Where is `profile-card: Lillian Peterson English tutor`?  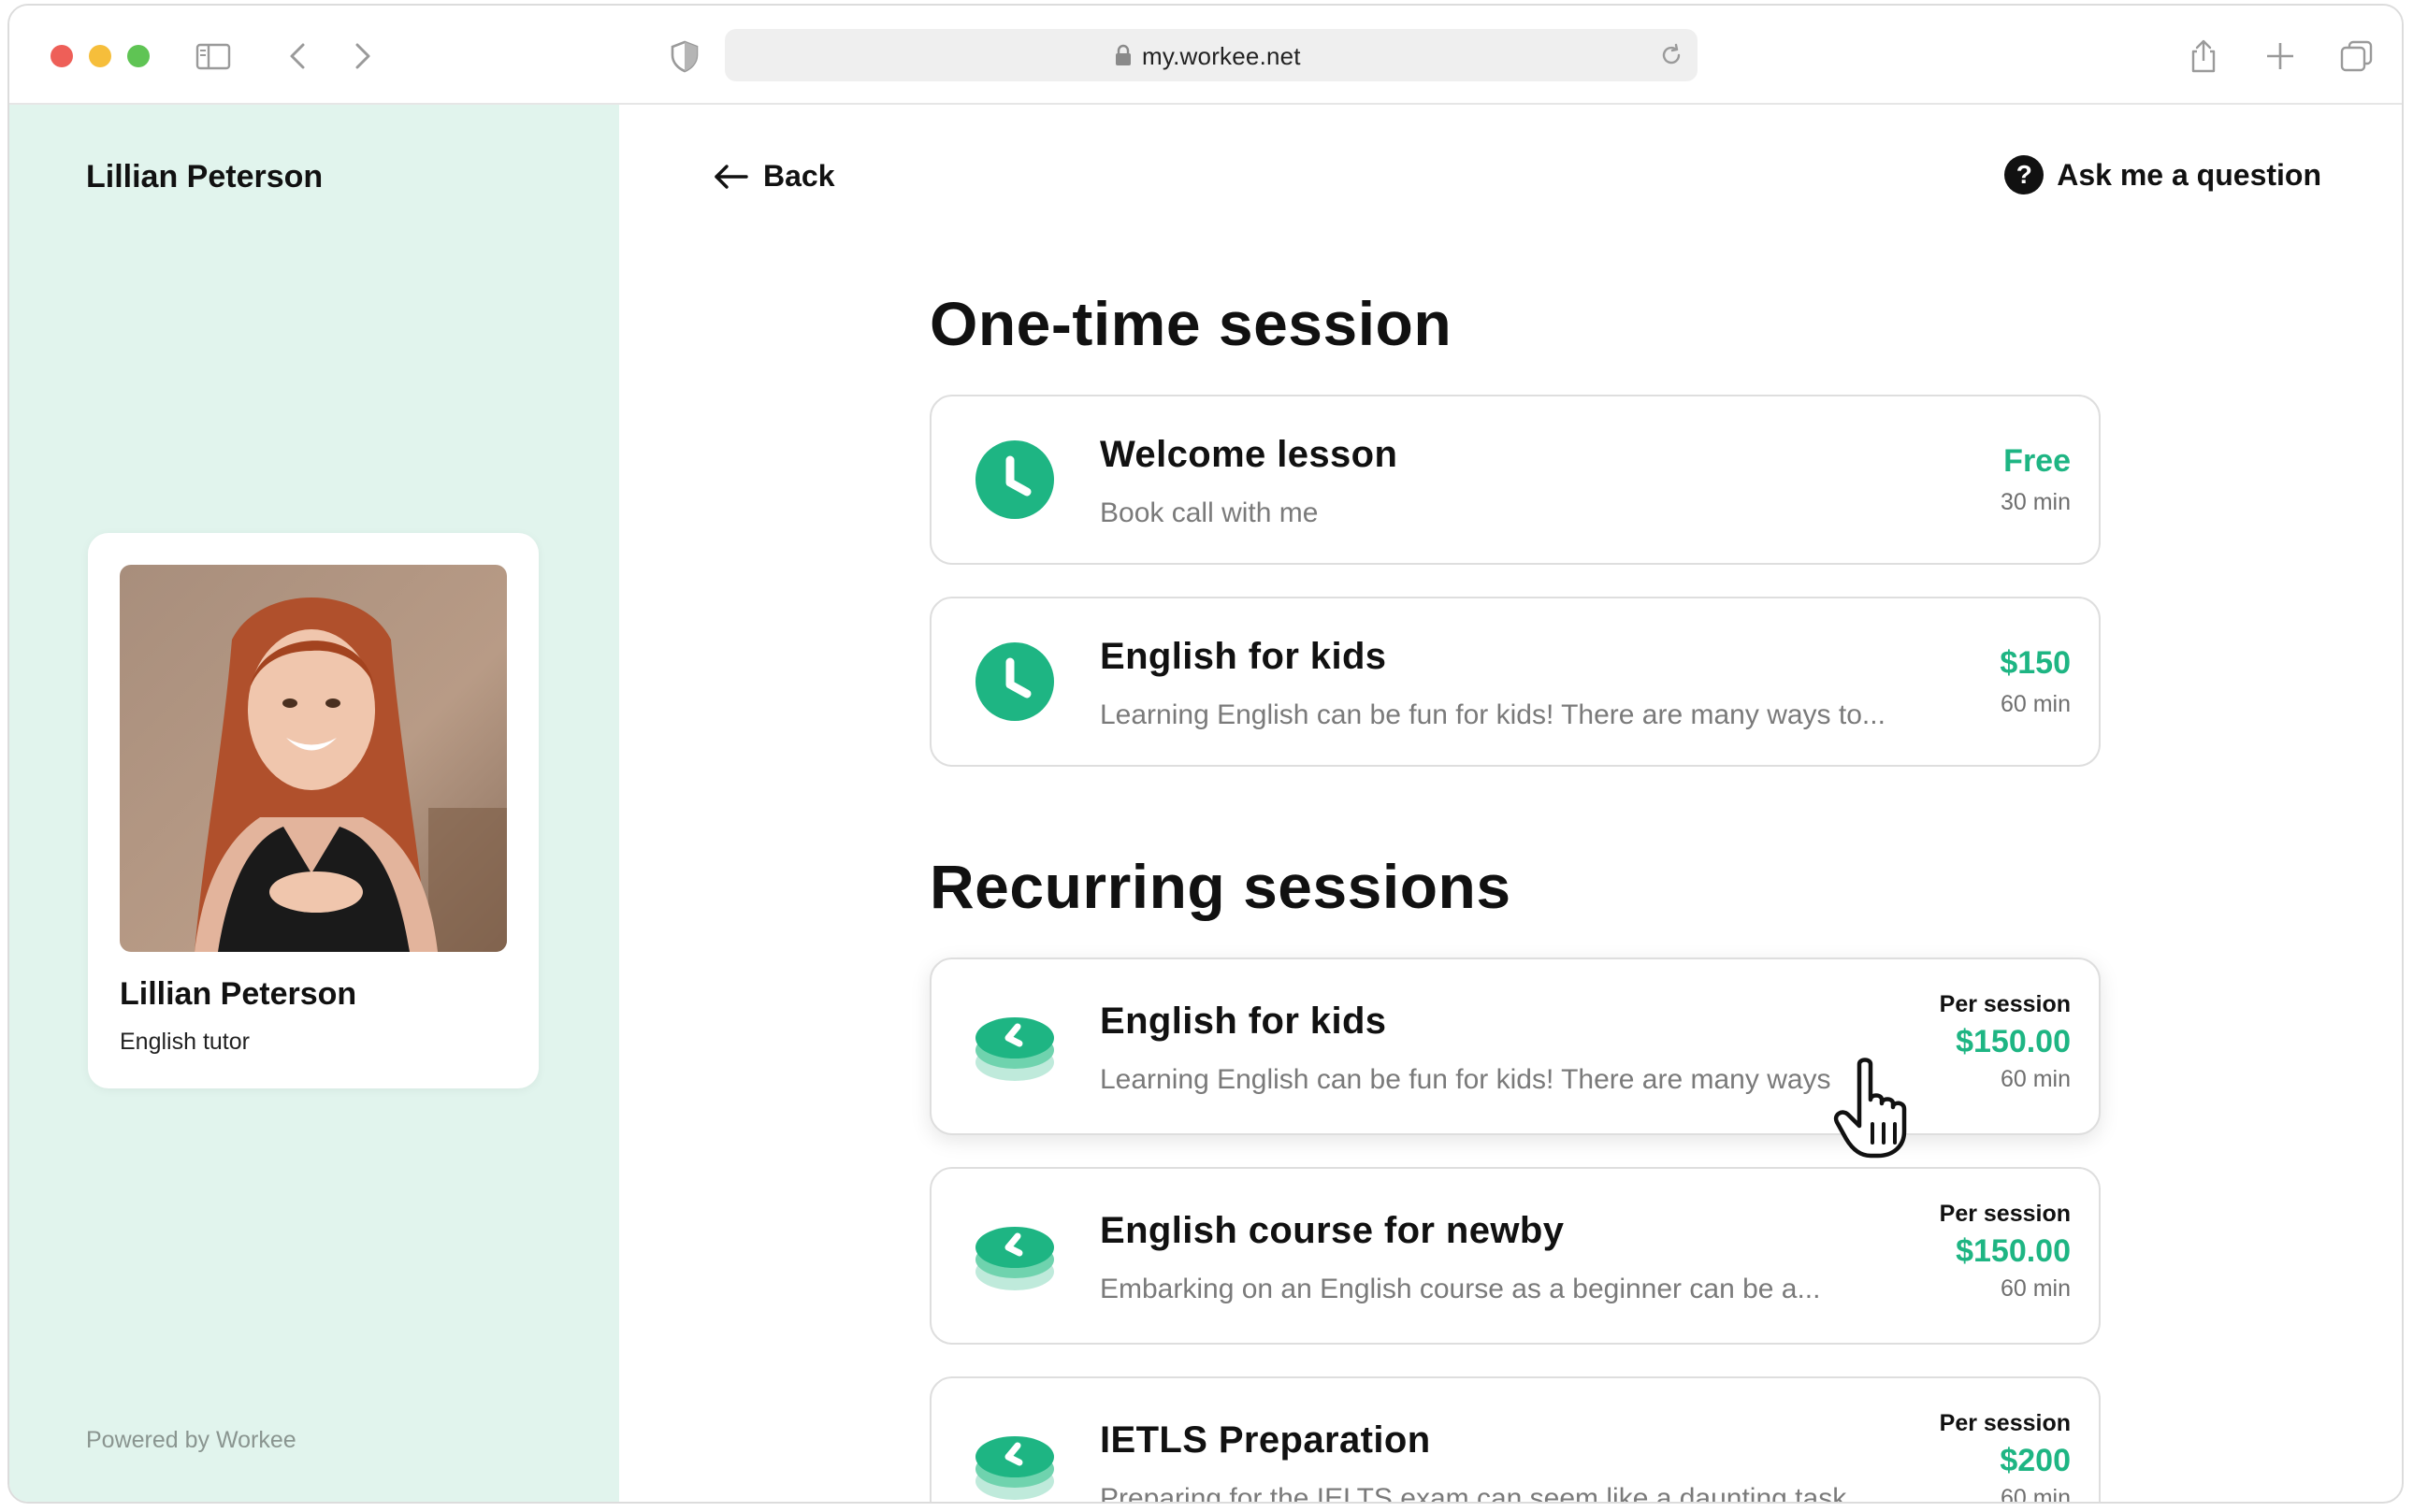
profile-card: Lillian Peterson English tutor is located at coordinates (313, 810).